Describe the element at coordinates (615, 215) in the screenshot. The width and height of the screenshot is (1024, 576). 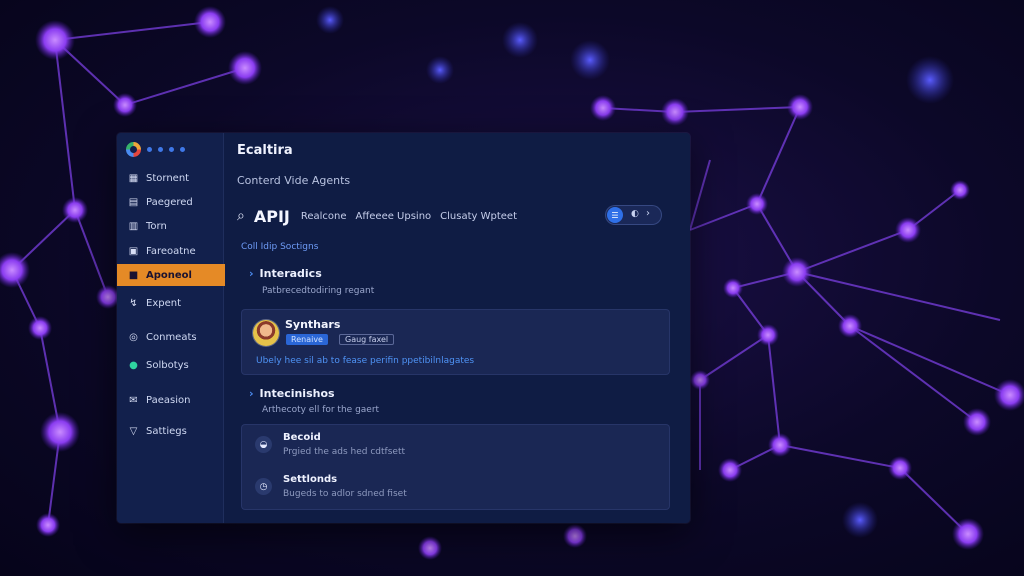
I see `list-view-icon: ☰` at that location.